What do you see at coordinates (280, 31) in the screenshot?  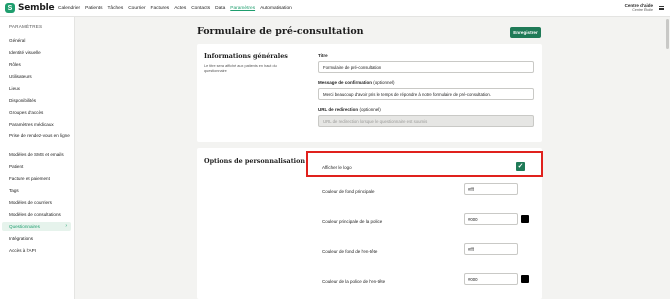 I see `page-title: Formulaire de pré-consultation` at bounding box center [280, 31].